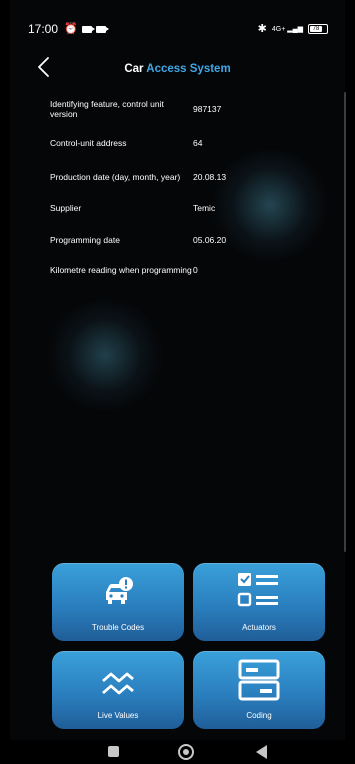  What do you see at coordinates (88, 143) in the screenshot?
I see `info-label: Control-unit address` at bounding box center [88, 143].